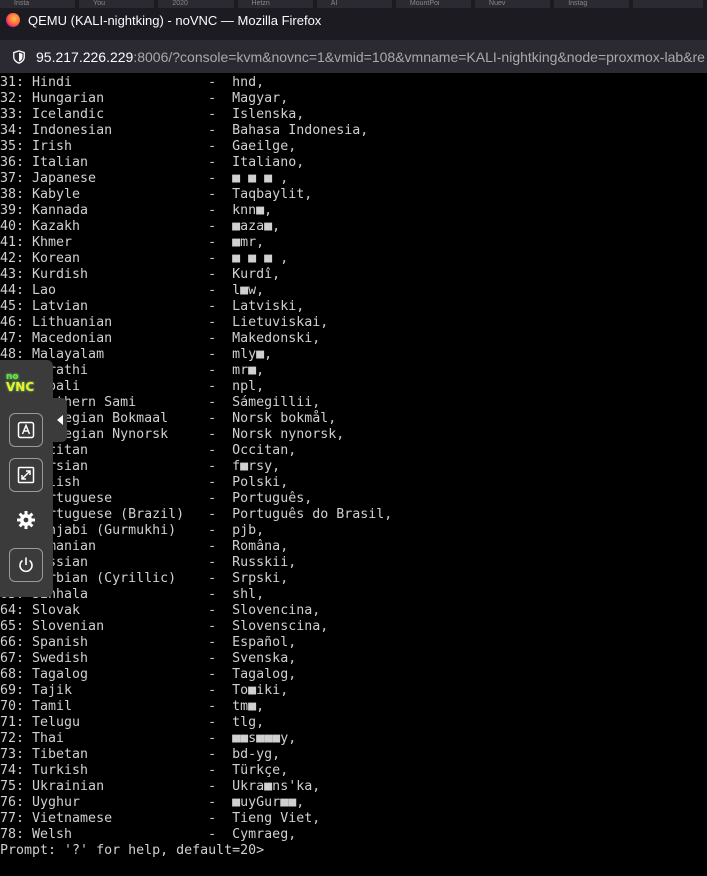 The height and width of the screenshot is (876, 707). I want to click on settings-button, so click(26, 520).